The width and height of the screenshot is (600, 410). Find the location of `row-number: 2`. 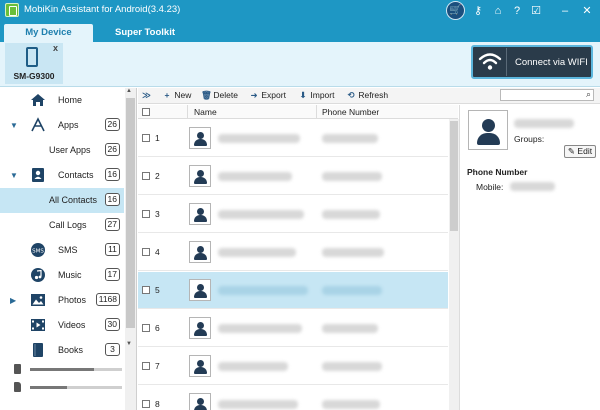

row-number: 2 is located at coordinates (157, 176).